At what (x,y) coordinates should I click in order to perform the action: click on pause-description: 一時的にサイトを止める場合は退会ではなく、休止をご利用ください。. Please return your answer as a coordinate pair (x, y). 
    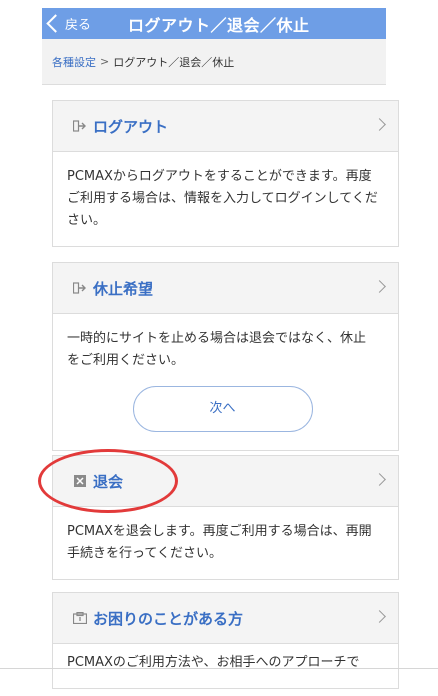
    Looking at the image, I should click on (217, 349).